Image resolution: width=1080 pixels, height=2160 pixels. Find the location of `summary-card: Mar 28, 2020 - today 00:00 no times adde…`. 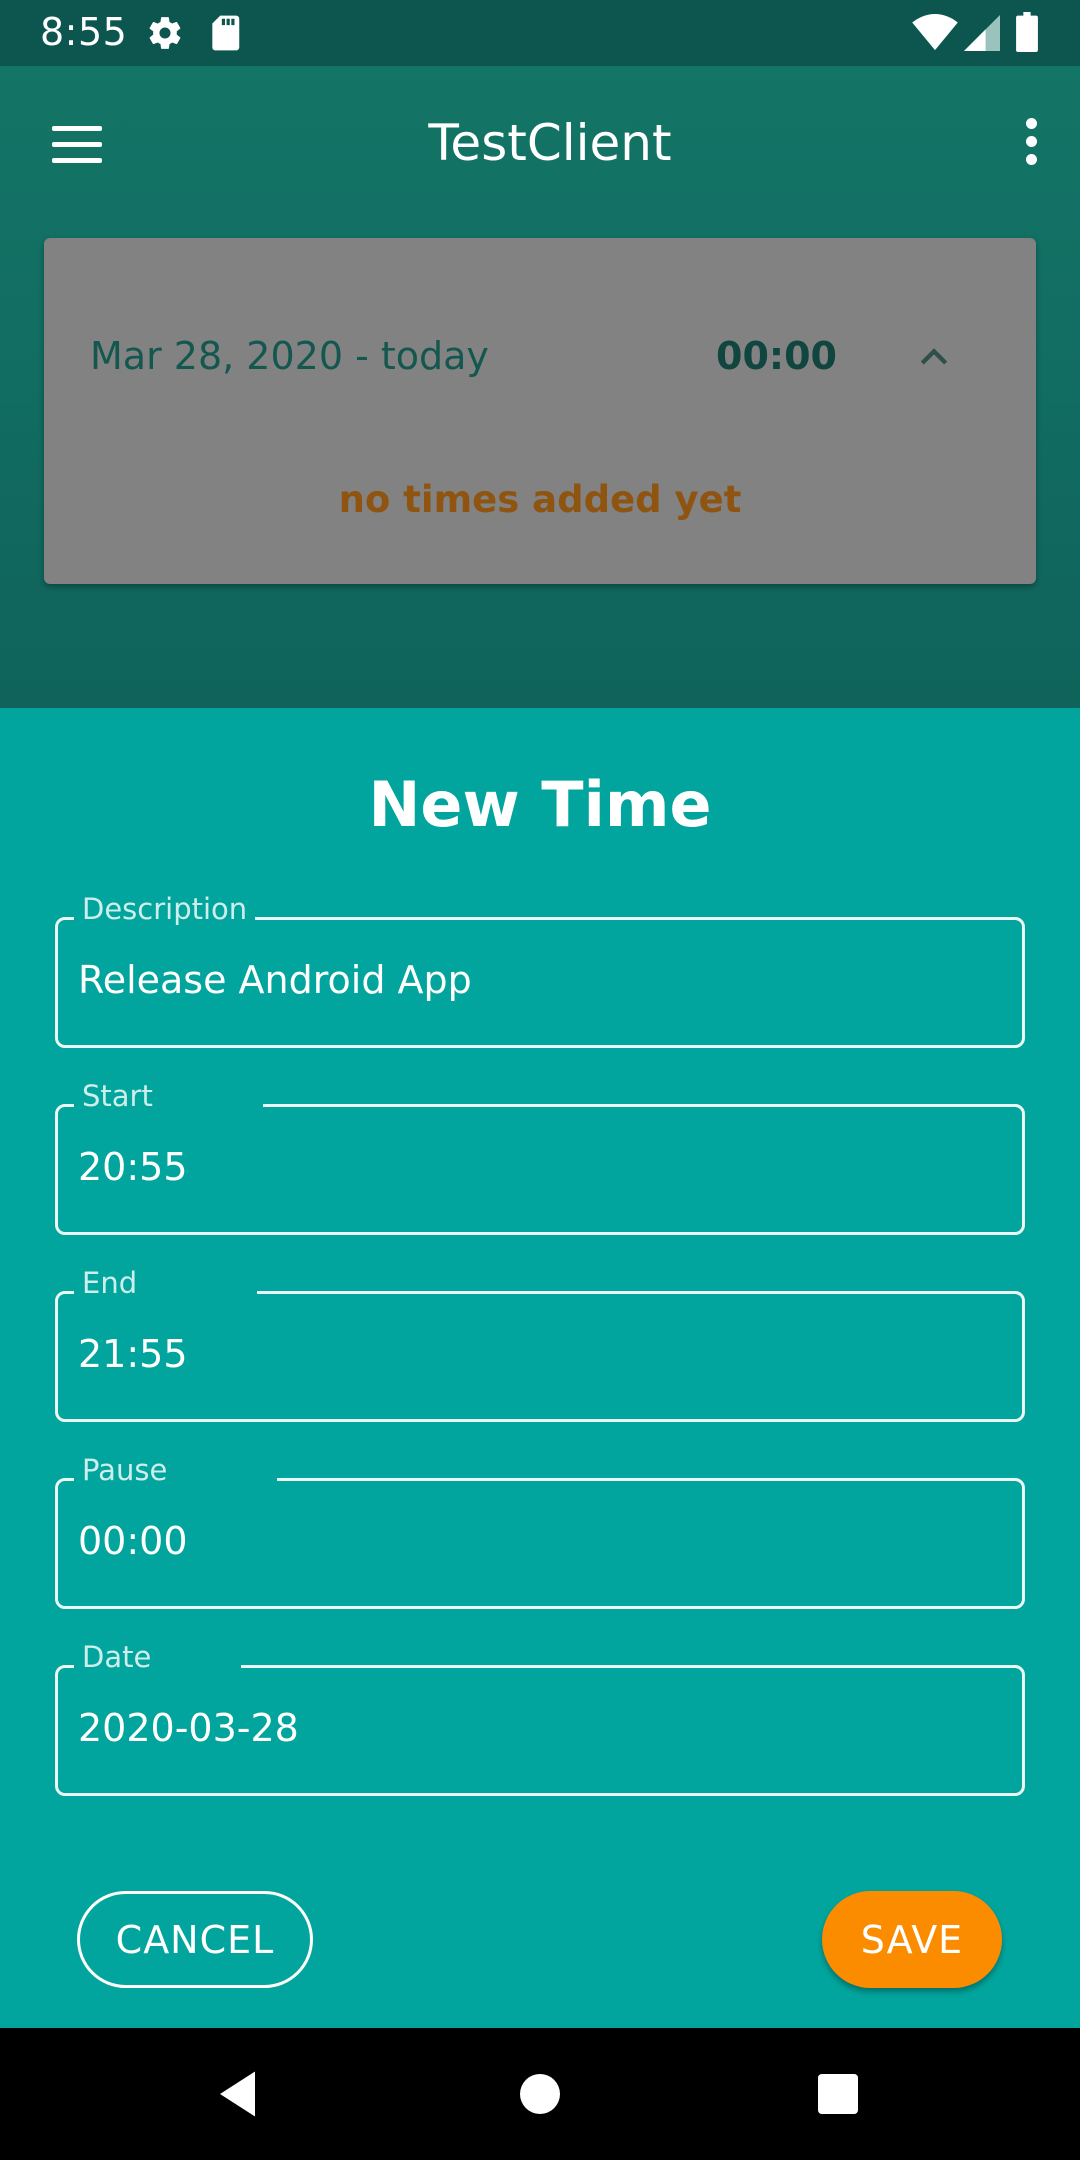

summary-card: Mar 28, 2020 - today 00:00 no times adde… is located at coordinates (540, 411).